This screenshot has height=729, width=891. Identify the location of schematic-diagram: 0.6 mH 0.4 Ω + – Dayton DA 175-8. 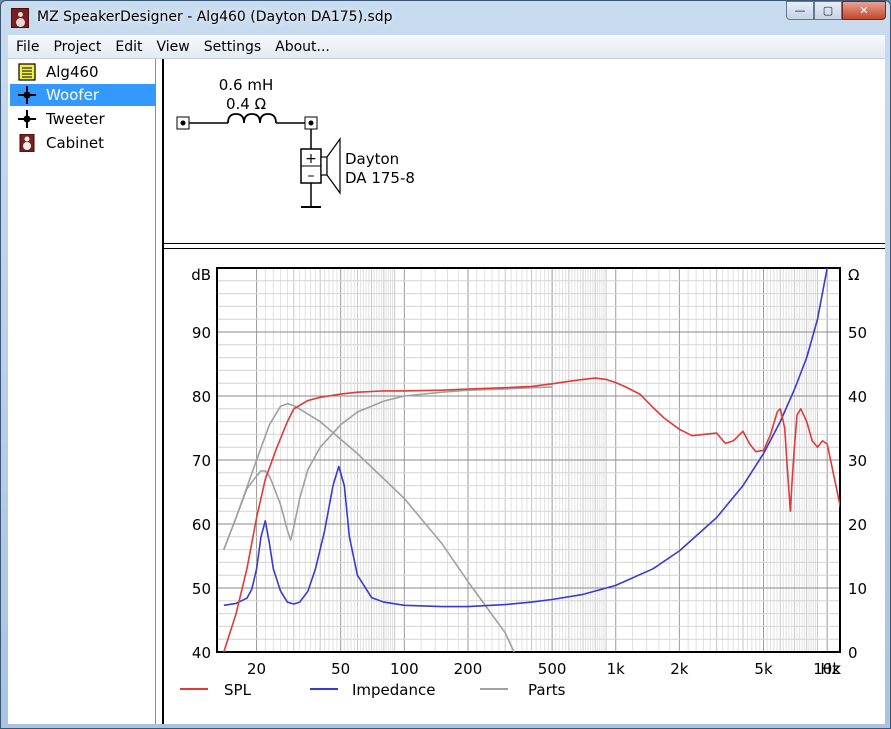
(295, 142).